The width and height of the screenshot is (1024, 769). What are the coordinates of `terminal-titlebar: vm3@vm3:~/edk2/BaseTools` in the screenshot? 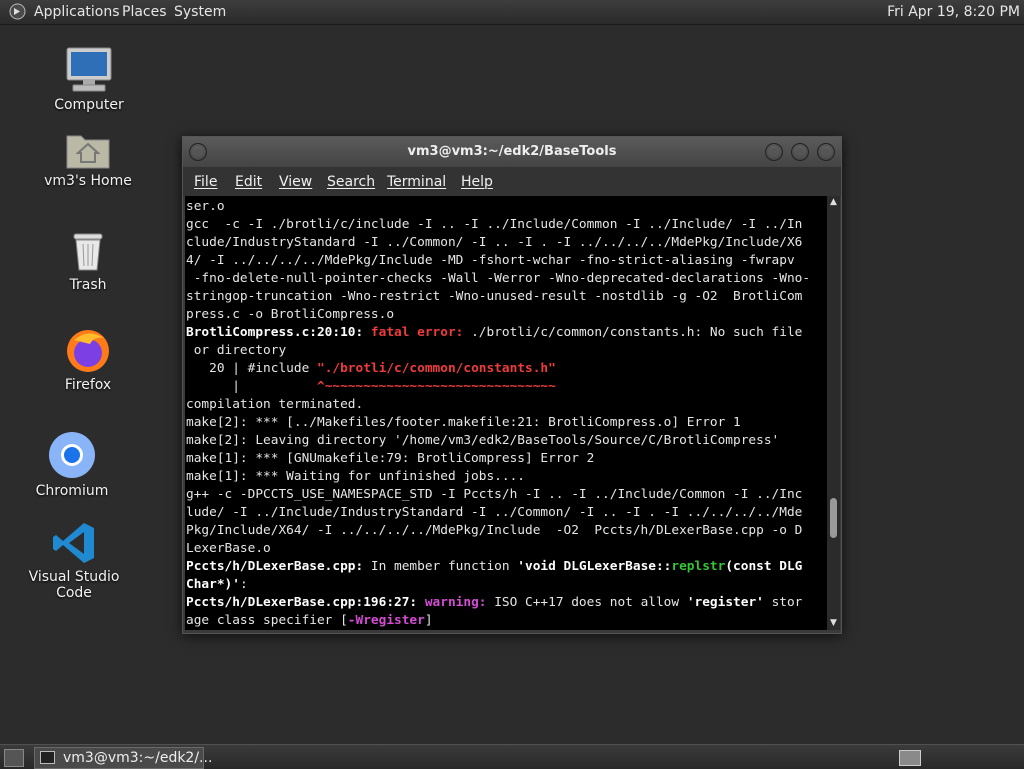 It's located at (512, 152).